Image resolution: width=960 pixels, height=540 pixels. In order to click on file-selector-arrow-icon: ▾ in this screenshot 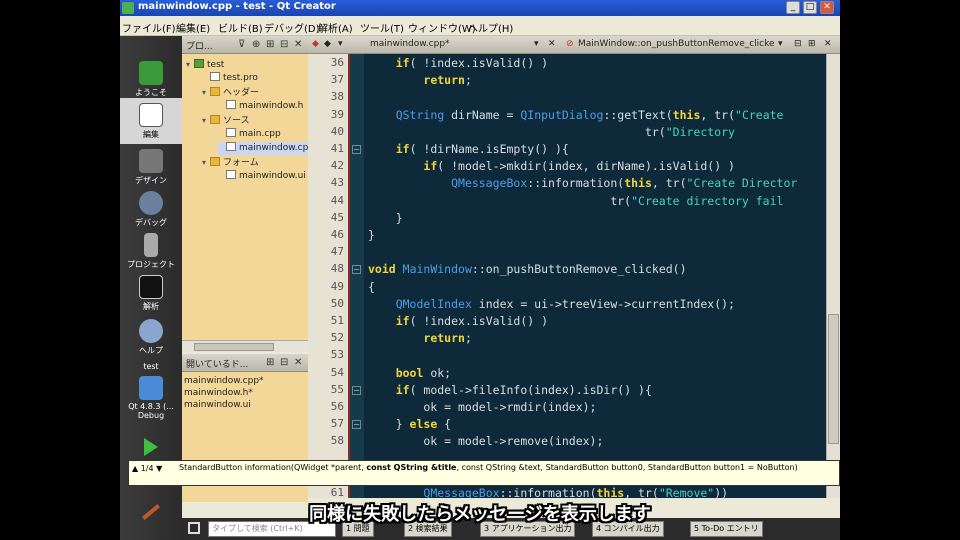, I will do `click(536, 44)`.